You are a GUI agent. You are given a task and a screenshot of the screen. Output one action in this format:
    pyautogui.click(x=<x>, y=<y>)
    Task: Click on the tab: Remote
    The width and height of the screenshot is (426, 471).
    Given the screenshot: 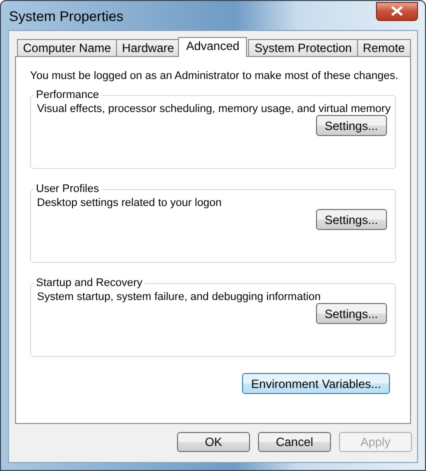 What is the action you would take?
    pyautogui.click(x=383, y=47)
    